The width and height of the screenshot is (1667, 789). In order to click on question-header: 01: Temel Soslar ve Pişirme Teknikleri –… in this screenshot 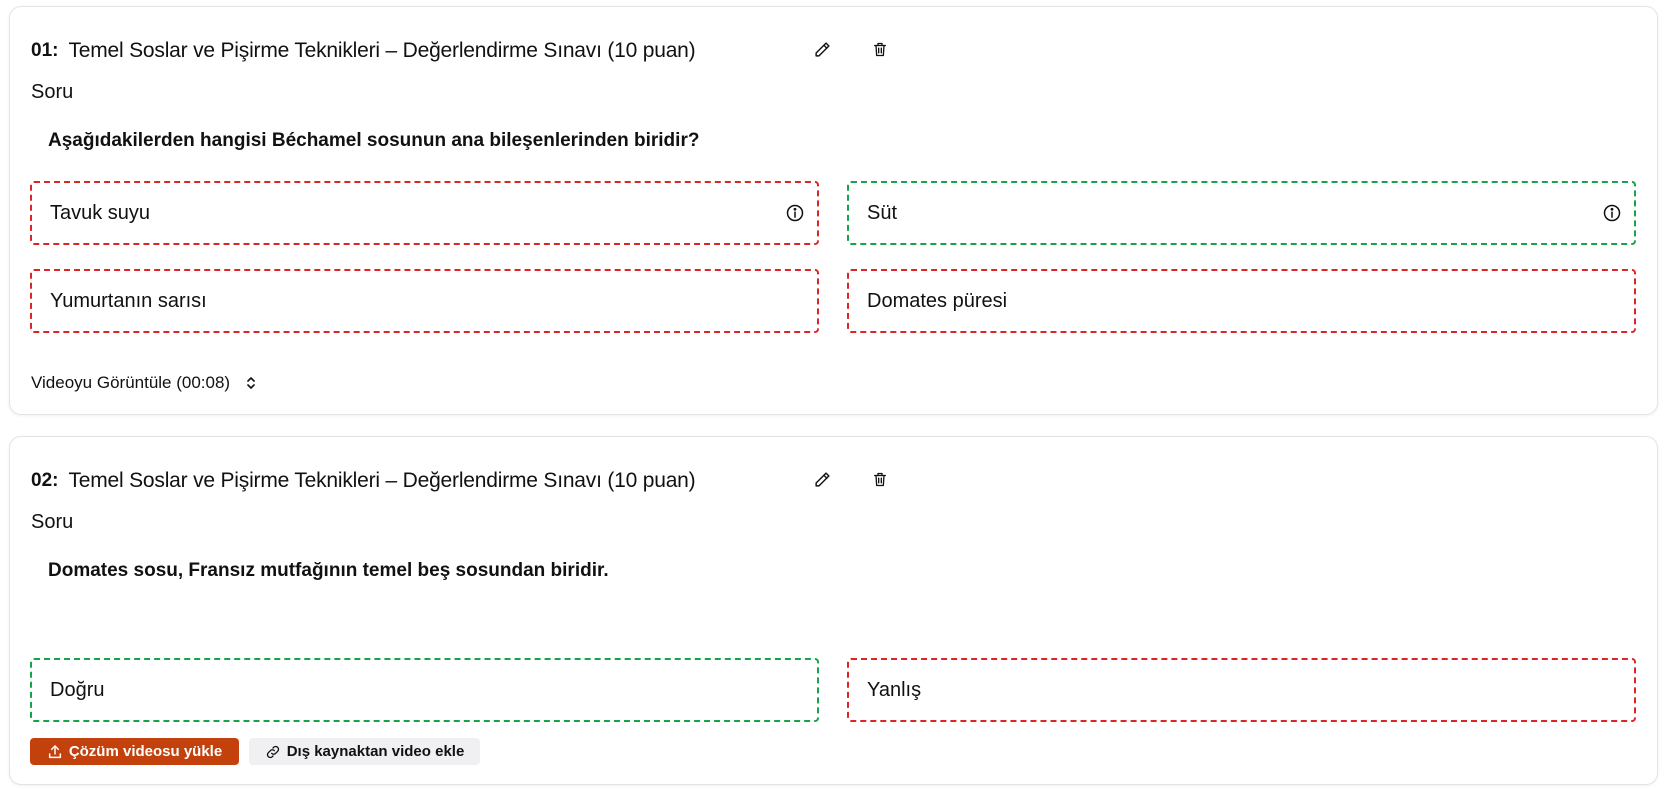, I will do `click(363, 51)`.